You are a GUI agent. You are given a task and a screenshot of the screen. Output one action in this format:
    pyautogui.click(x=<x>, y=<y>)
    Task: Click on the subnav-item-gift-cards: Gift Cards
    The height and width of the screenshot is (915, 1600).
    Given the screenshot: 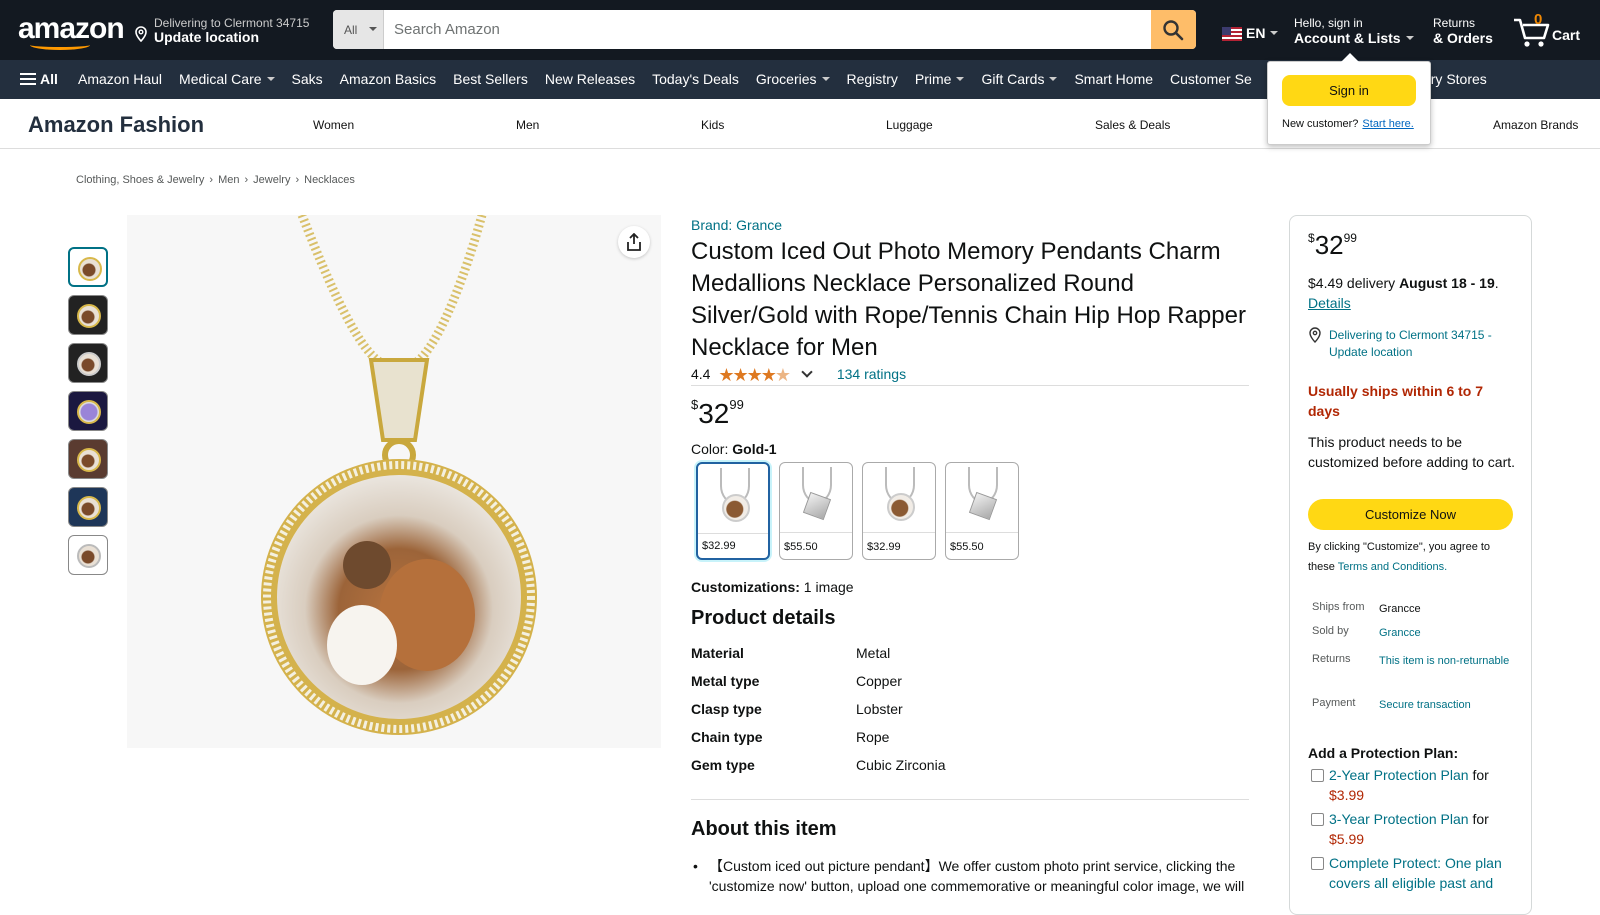 What is the action you would take?
    pyautogui.click(x=1019, y=79)
    